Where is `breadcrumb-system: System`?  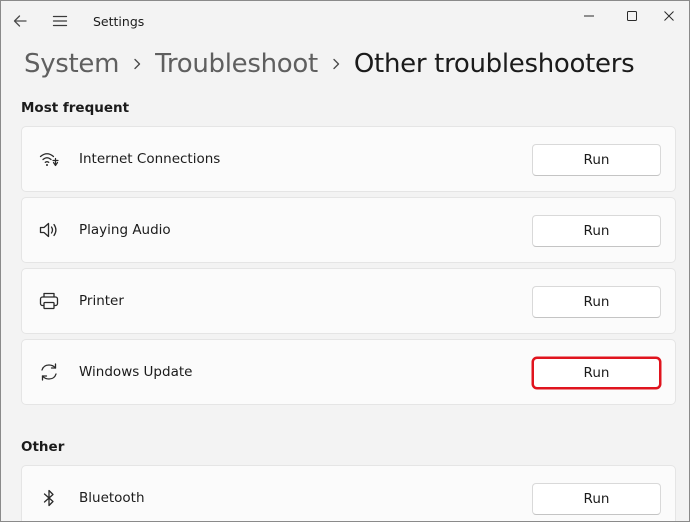
breadcrumb-system: System is located at coordinates (71, 64).